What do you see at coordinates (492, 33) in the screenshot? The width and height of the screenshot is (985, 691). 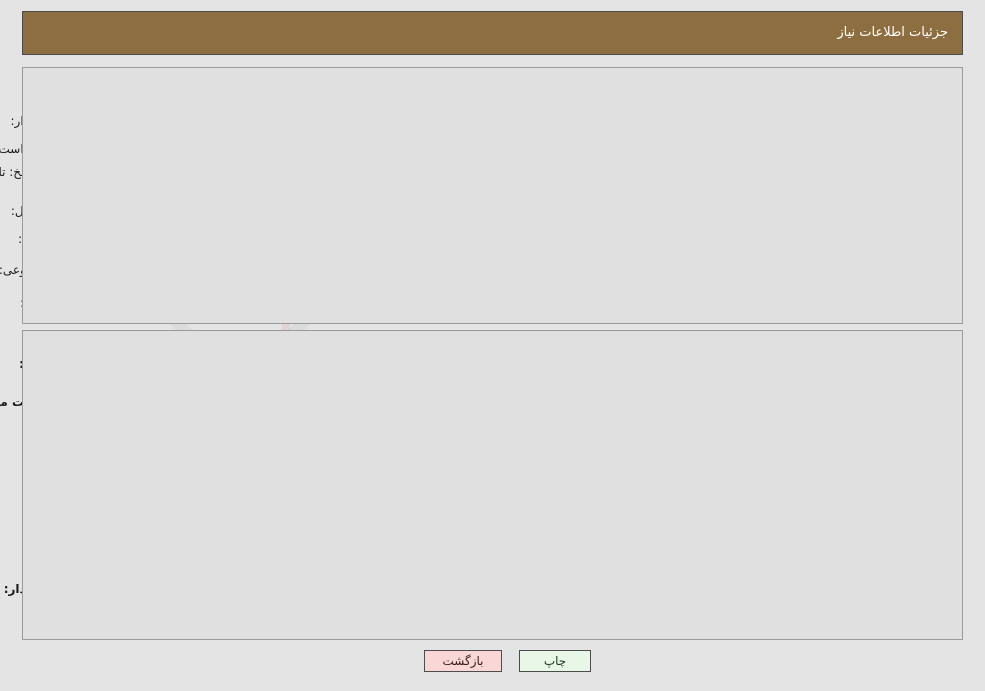 I see `page-header-bar: جزئیات اطلاعات نیاز` at bounding box center [492, 33].